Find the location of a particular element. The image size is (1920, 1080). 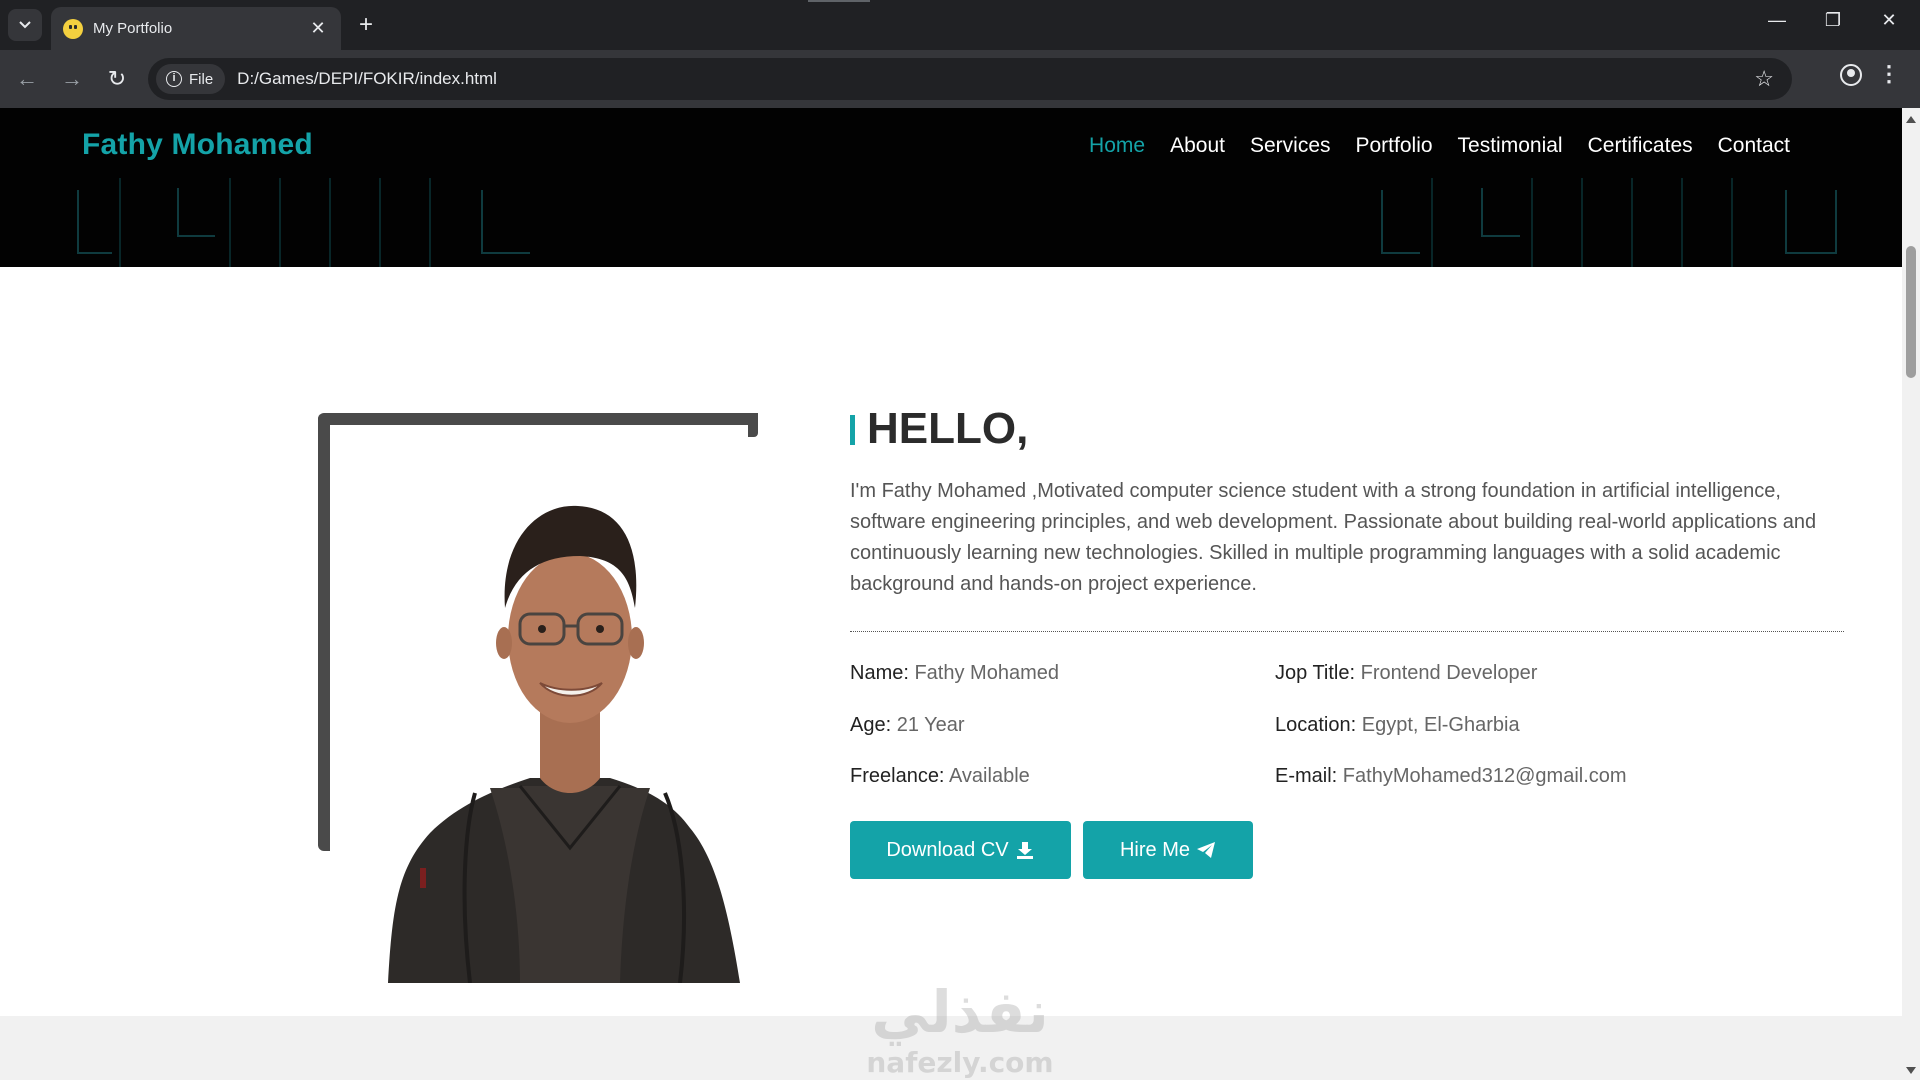

watermark-latin-text: nafezly.com is located at coordinates (959, 1062).